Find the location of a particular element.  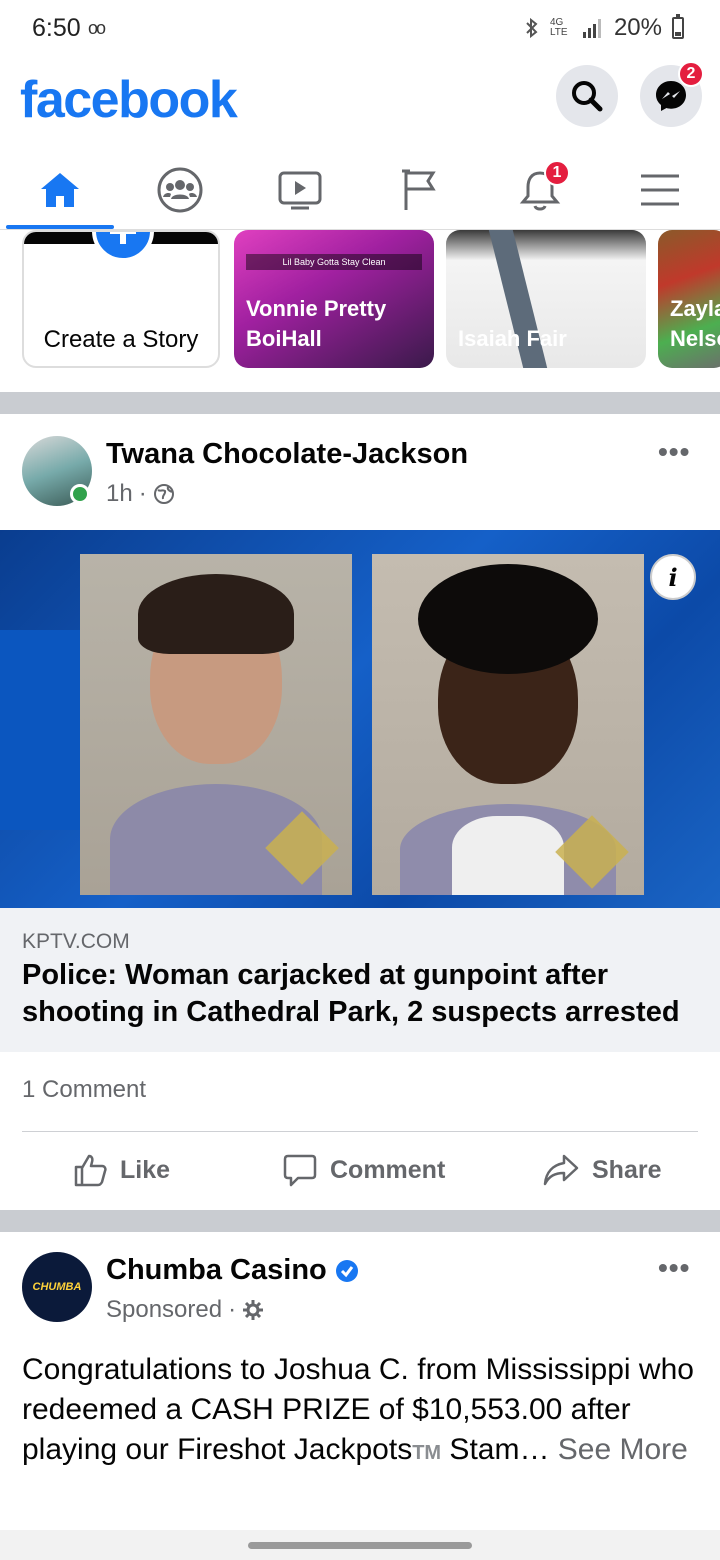

search-icon is located at coordinates (587, 96).